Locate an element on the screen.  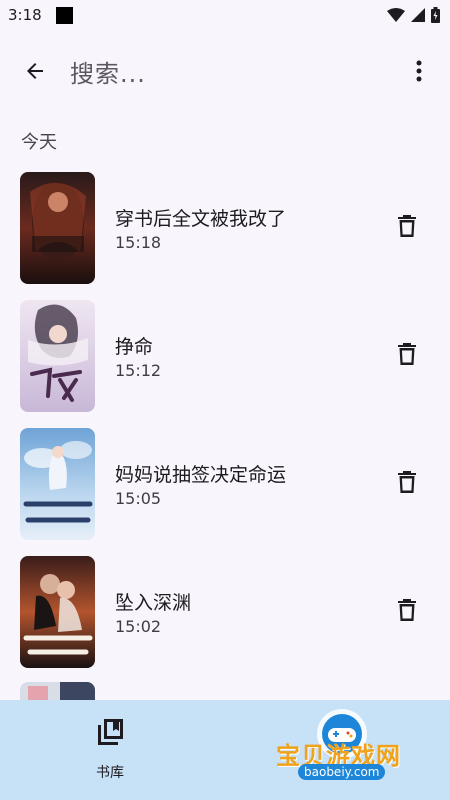
back-arrow-icon is located at coordinates (35, 71).